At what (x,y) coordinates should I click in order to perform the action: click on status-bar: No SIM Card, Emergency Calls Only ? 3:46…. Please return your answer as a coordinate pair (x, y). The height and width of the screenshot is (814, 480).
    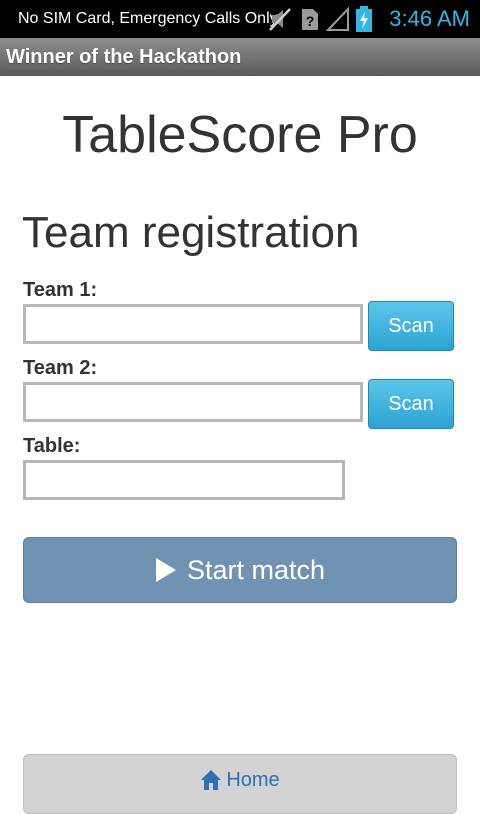
    Looking at the image, I should click on (240, 19).